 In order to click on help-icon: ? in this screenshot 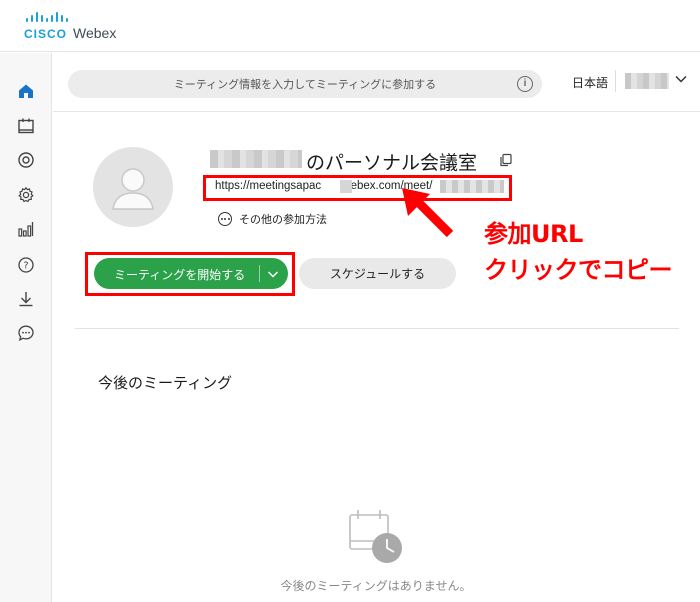, I will do `click(26, 265)`.